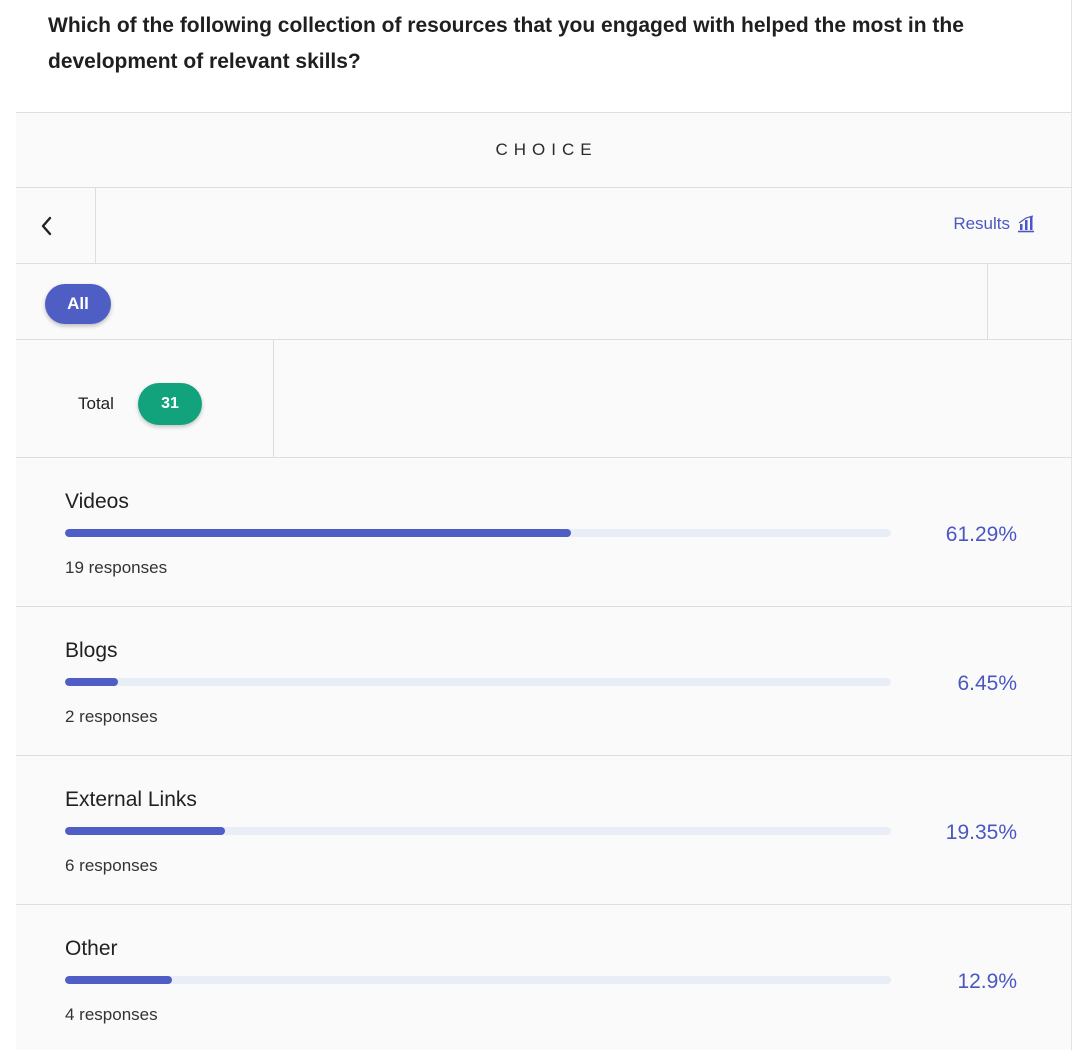 The image size is (1079, 1050). What do you see at coordinates (96, 403) in the screenshot?
I see `total-label: Total` at bounding box center [96, 403].